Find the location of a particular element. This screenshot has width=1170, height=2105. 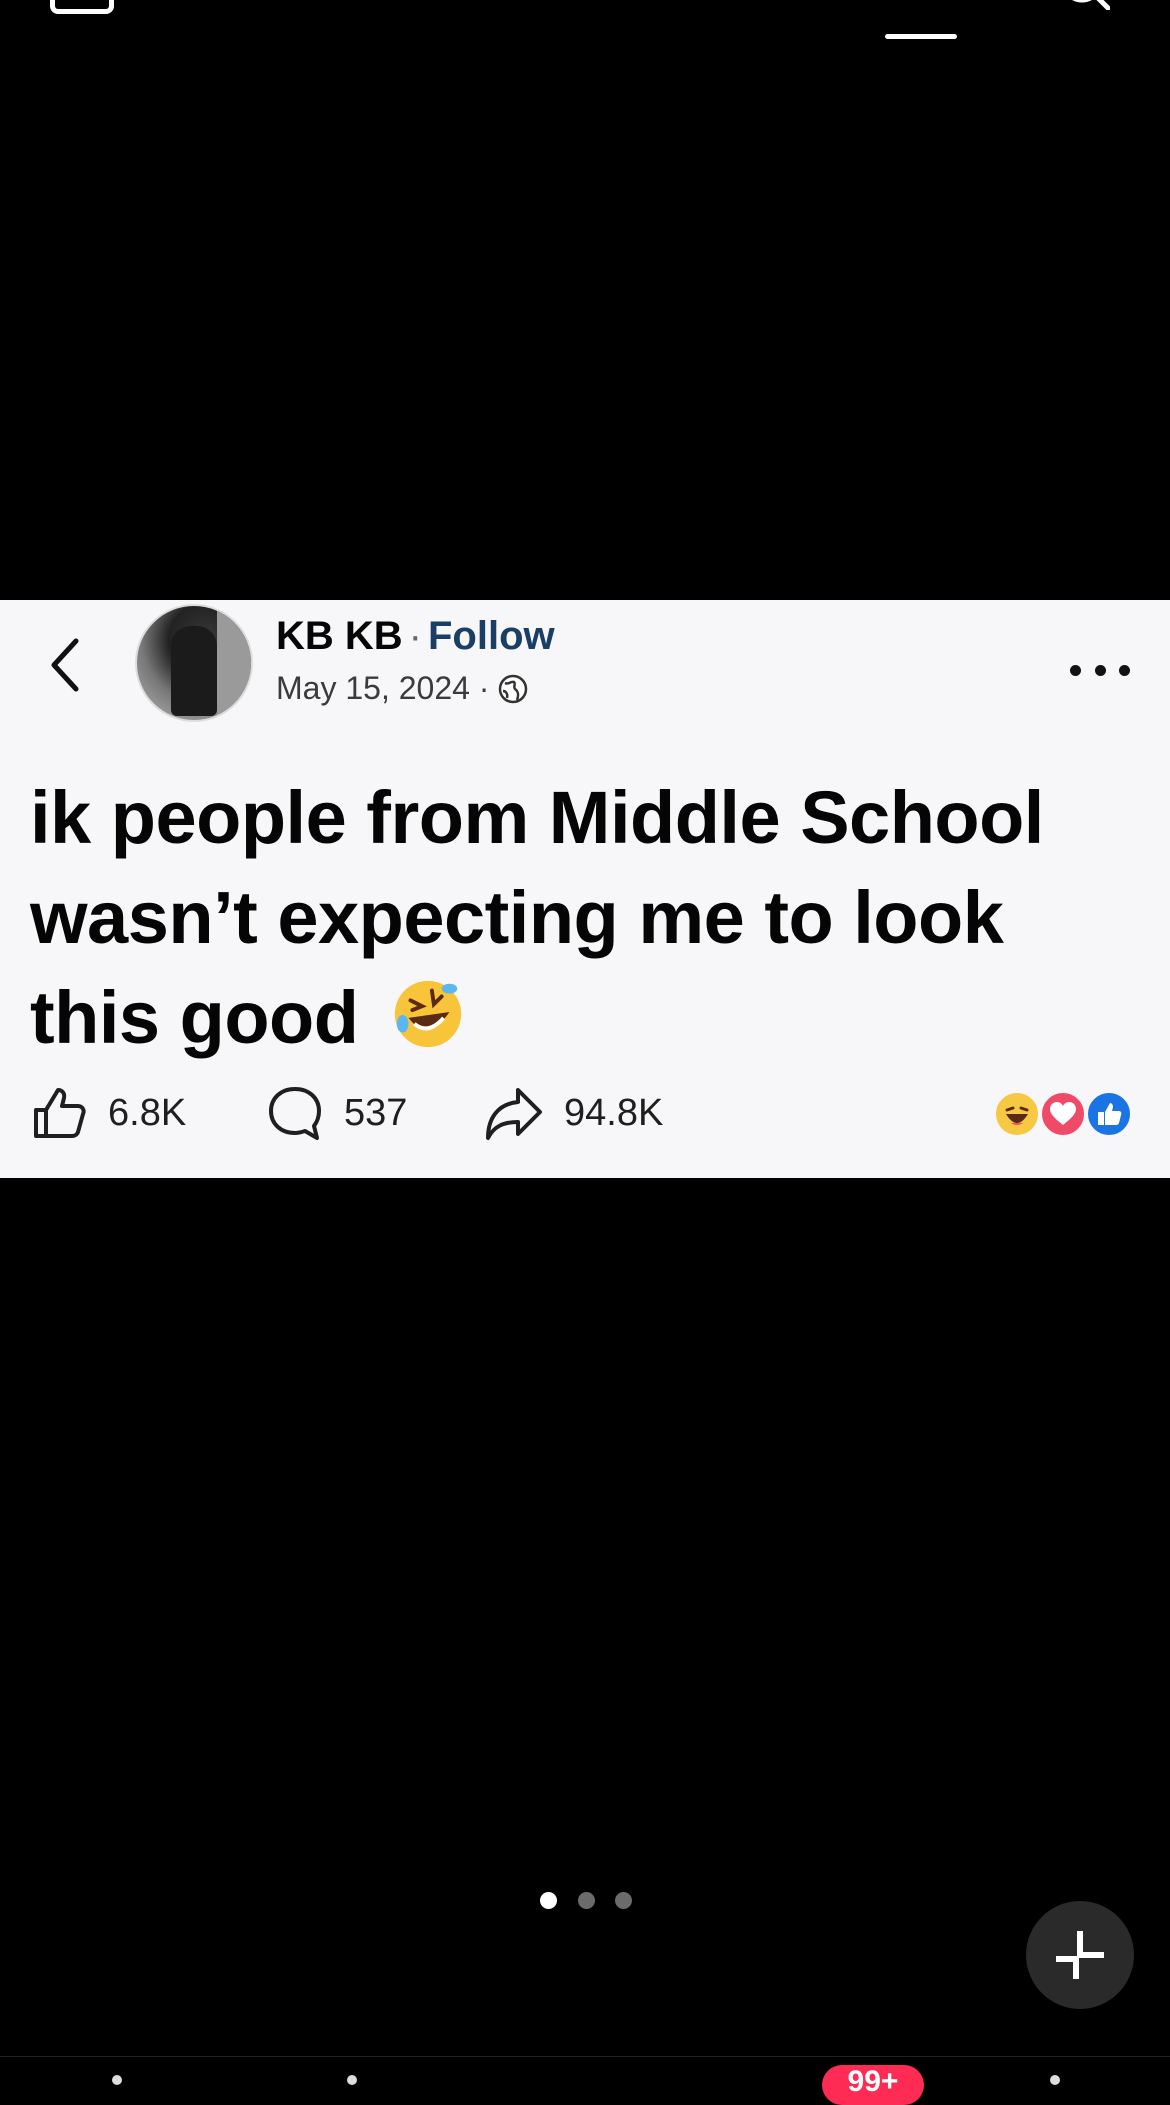

back-button is located at coordinates (65, 665).